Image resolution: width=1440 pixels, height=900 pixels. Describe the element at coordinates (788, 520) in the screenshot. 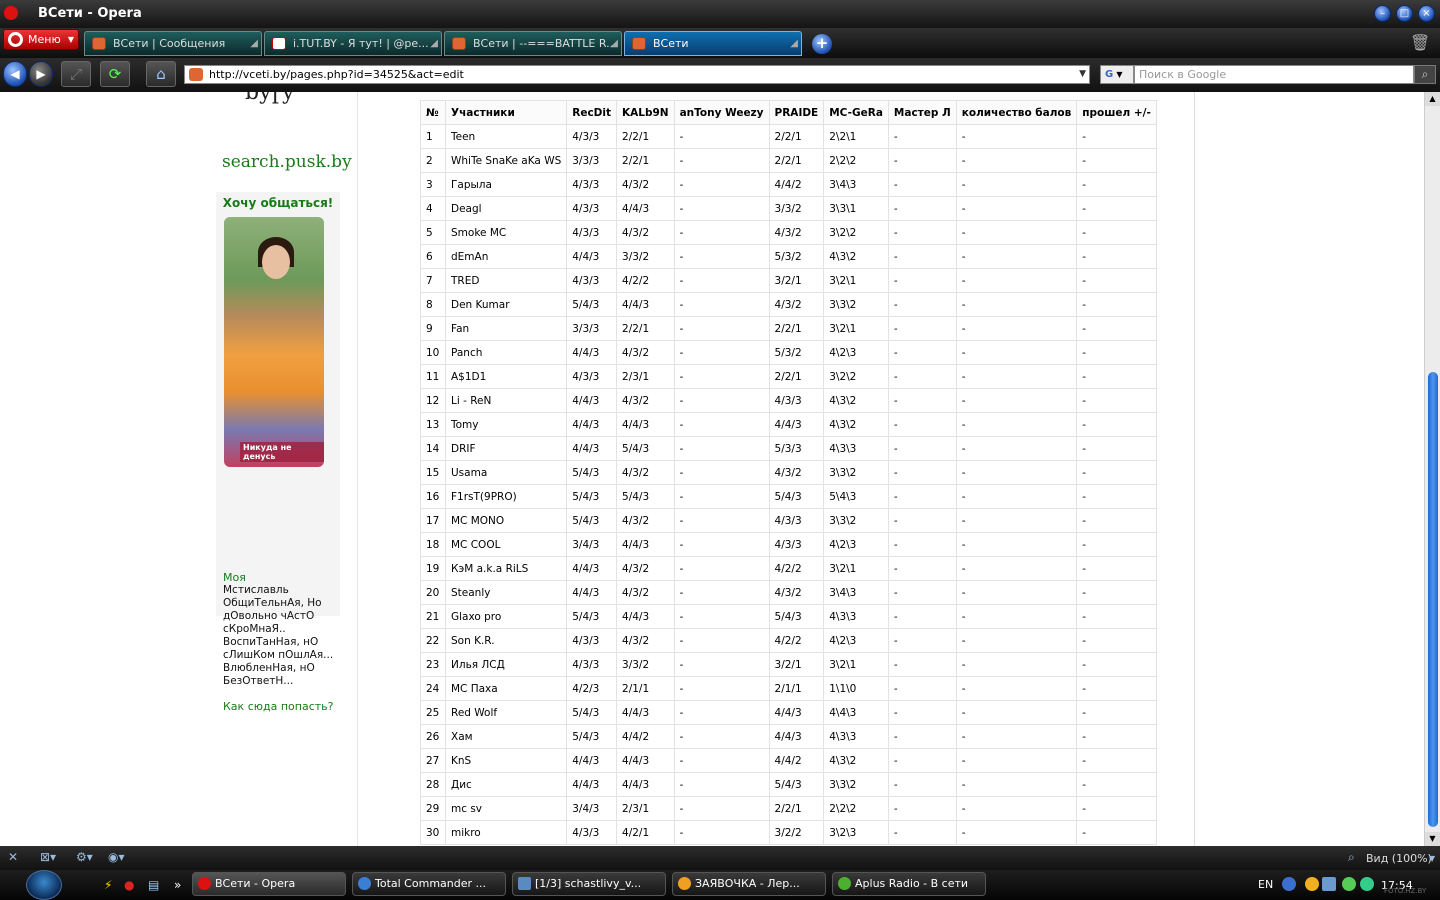

I see `table-row: 17 MC MONO 5/4/3 4/3/2-4/3/3 3\3\2- - -` at that location.